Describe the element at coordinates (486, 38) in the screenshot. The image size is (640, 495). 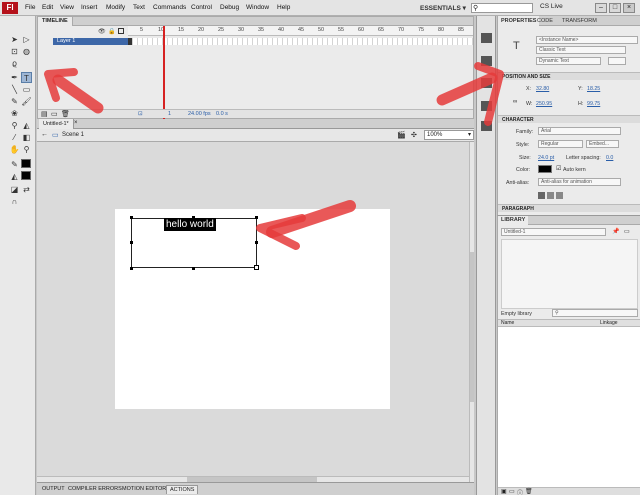
I see `motion-presets-icon` at that location.